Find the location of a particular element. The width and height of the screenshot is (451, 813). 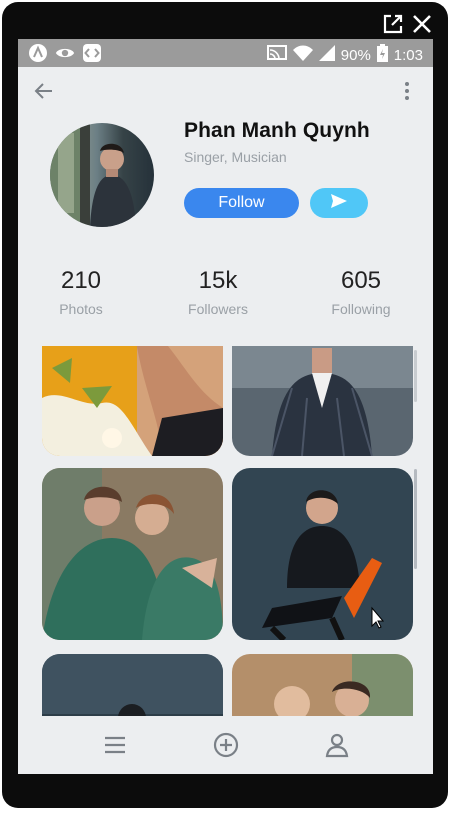

stat-value: 15k is located at coordinates (218, 280).